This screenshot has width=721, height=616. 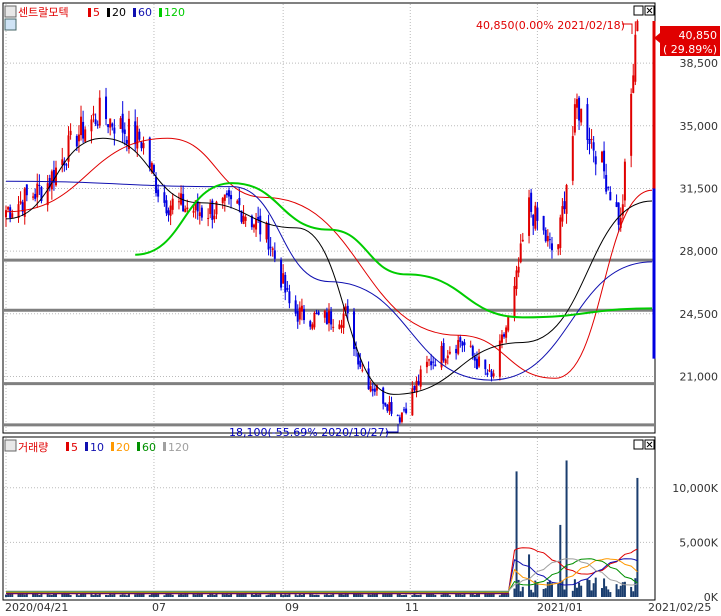 What do you see at coordinates (36, 607) in the screenshot?
I see `x-tick-label-0: 2020/04/21` at bounding box center [36, 607].